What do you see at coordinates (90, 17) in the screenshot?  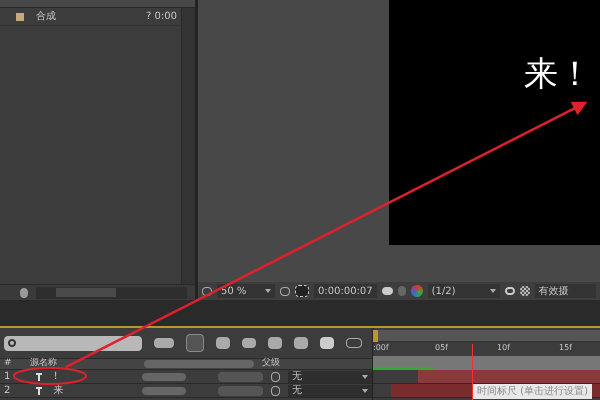 I see `project-item: 合成 ? 0:00` at bounding box center [90, 17].